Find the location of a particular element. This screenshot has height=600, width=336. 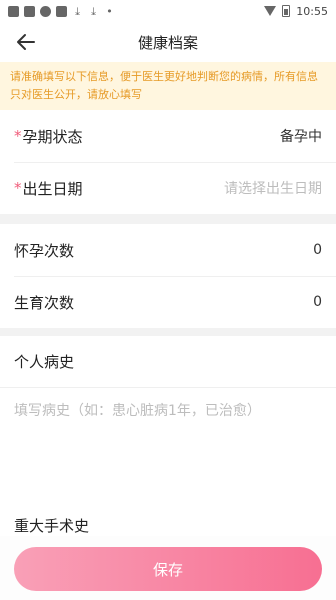

medical-history-title: 个人病史 is located at coordinates (168, 362).